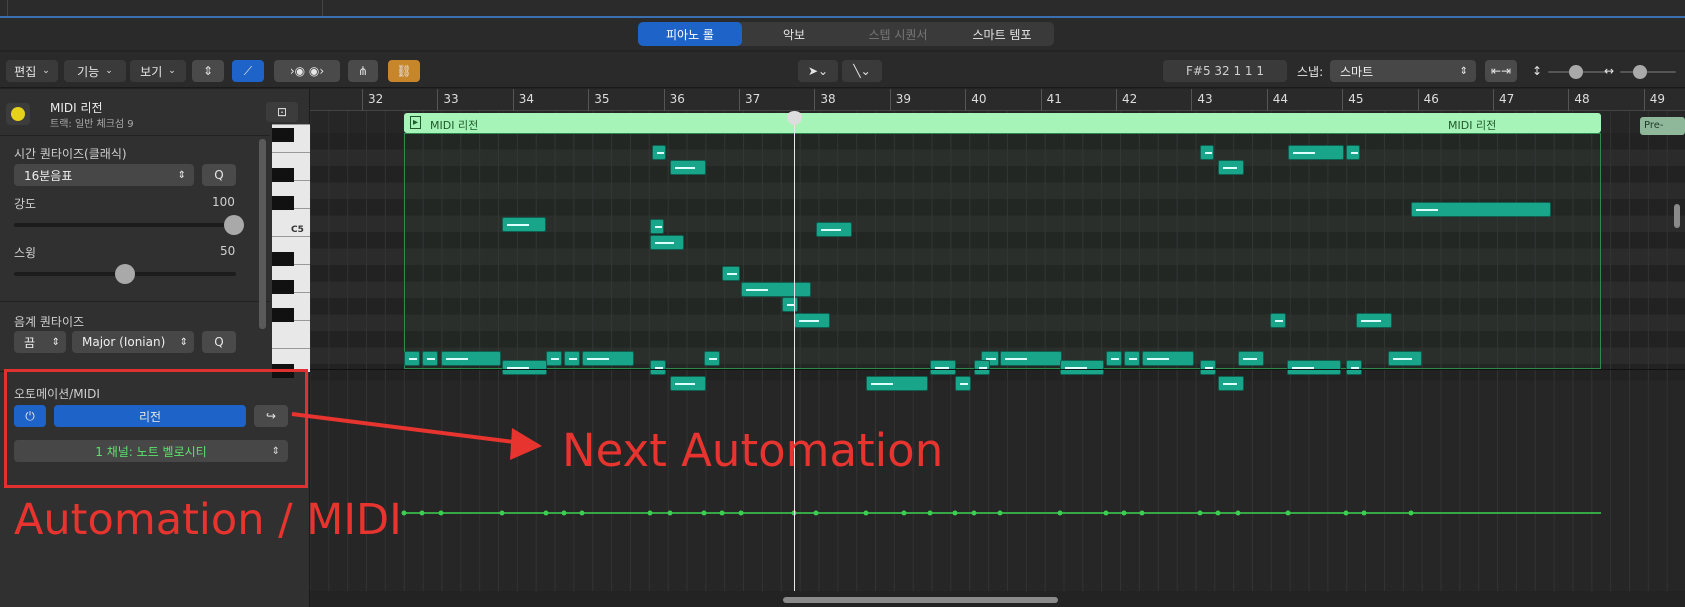 The image size is (1685, 607). What do you see at coordinates (1648, 72) in the screenshot?
I see `horizontal-zoom-slider` at bounding box center [1648, 72].